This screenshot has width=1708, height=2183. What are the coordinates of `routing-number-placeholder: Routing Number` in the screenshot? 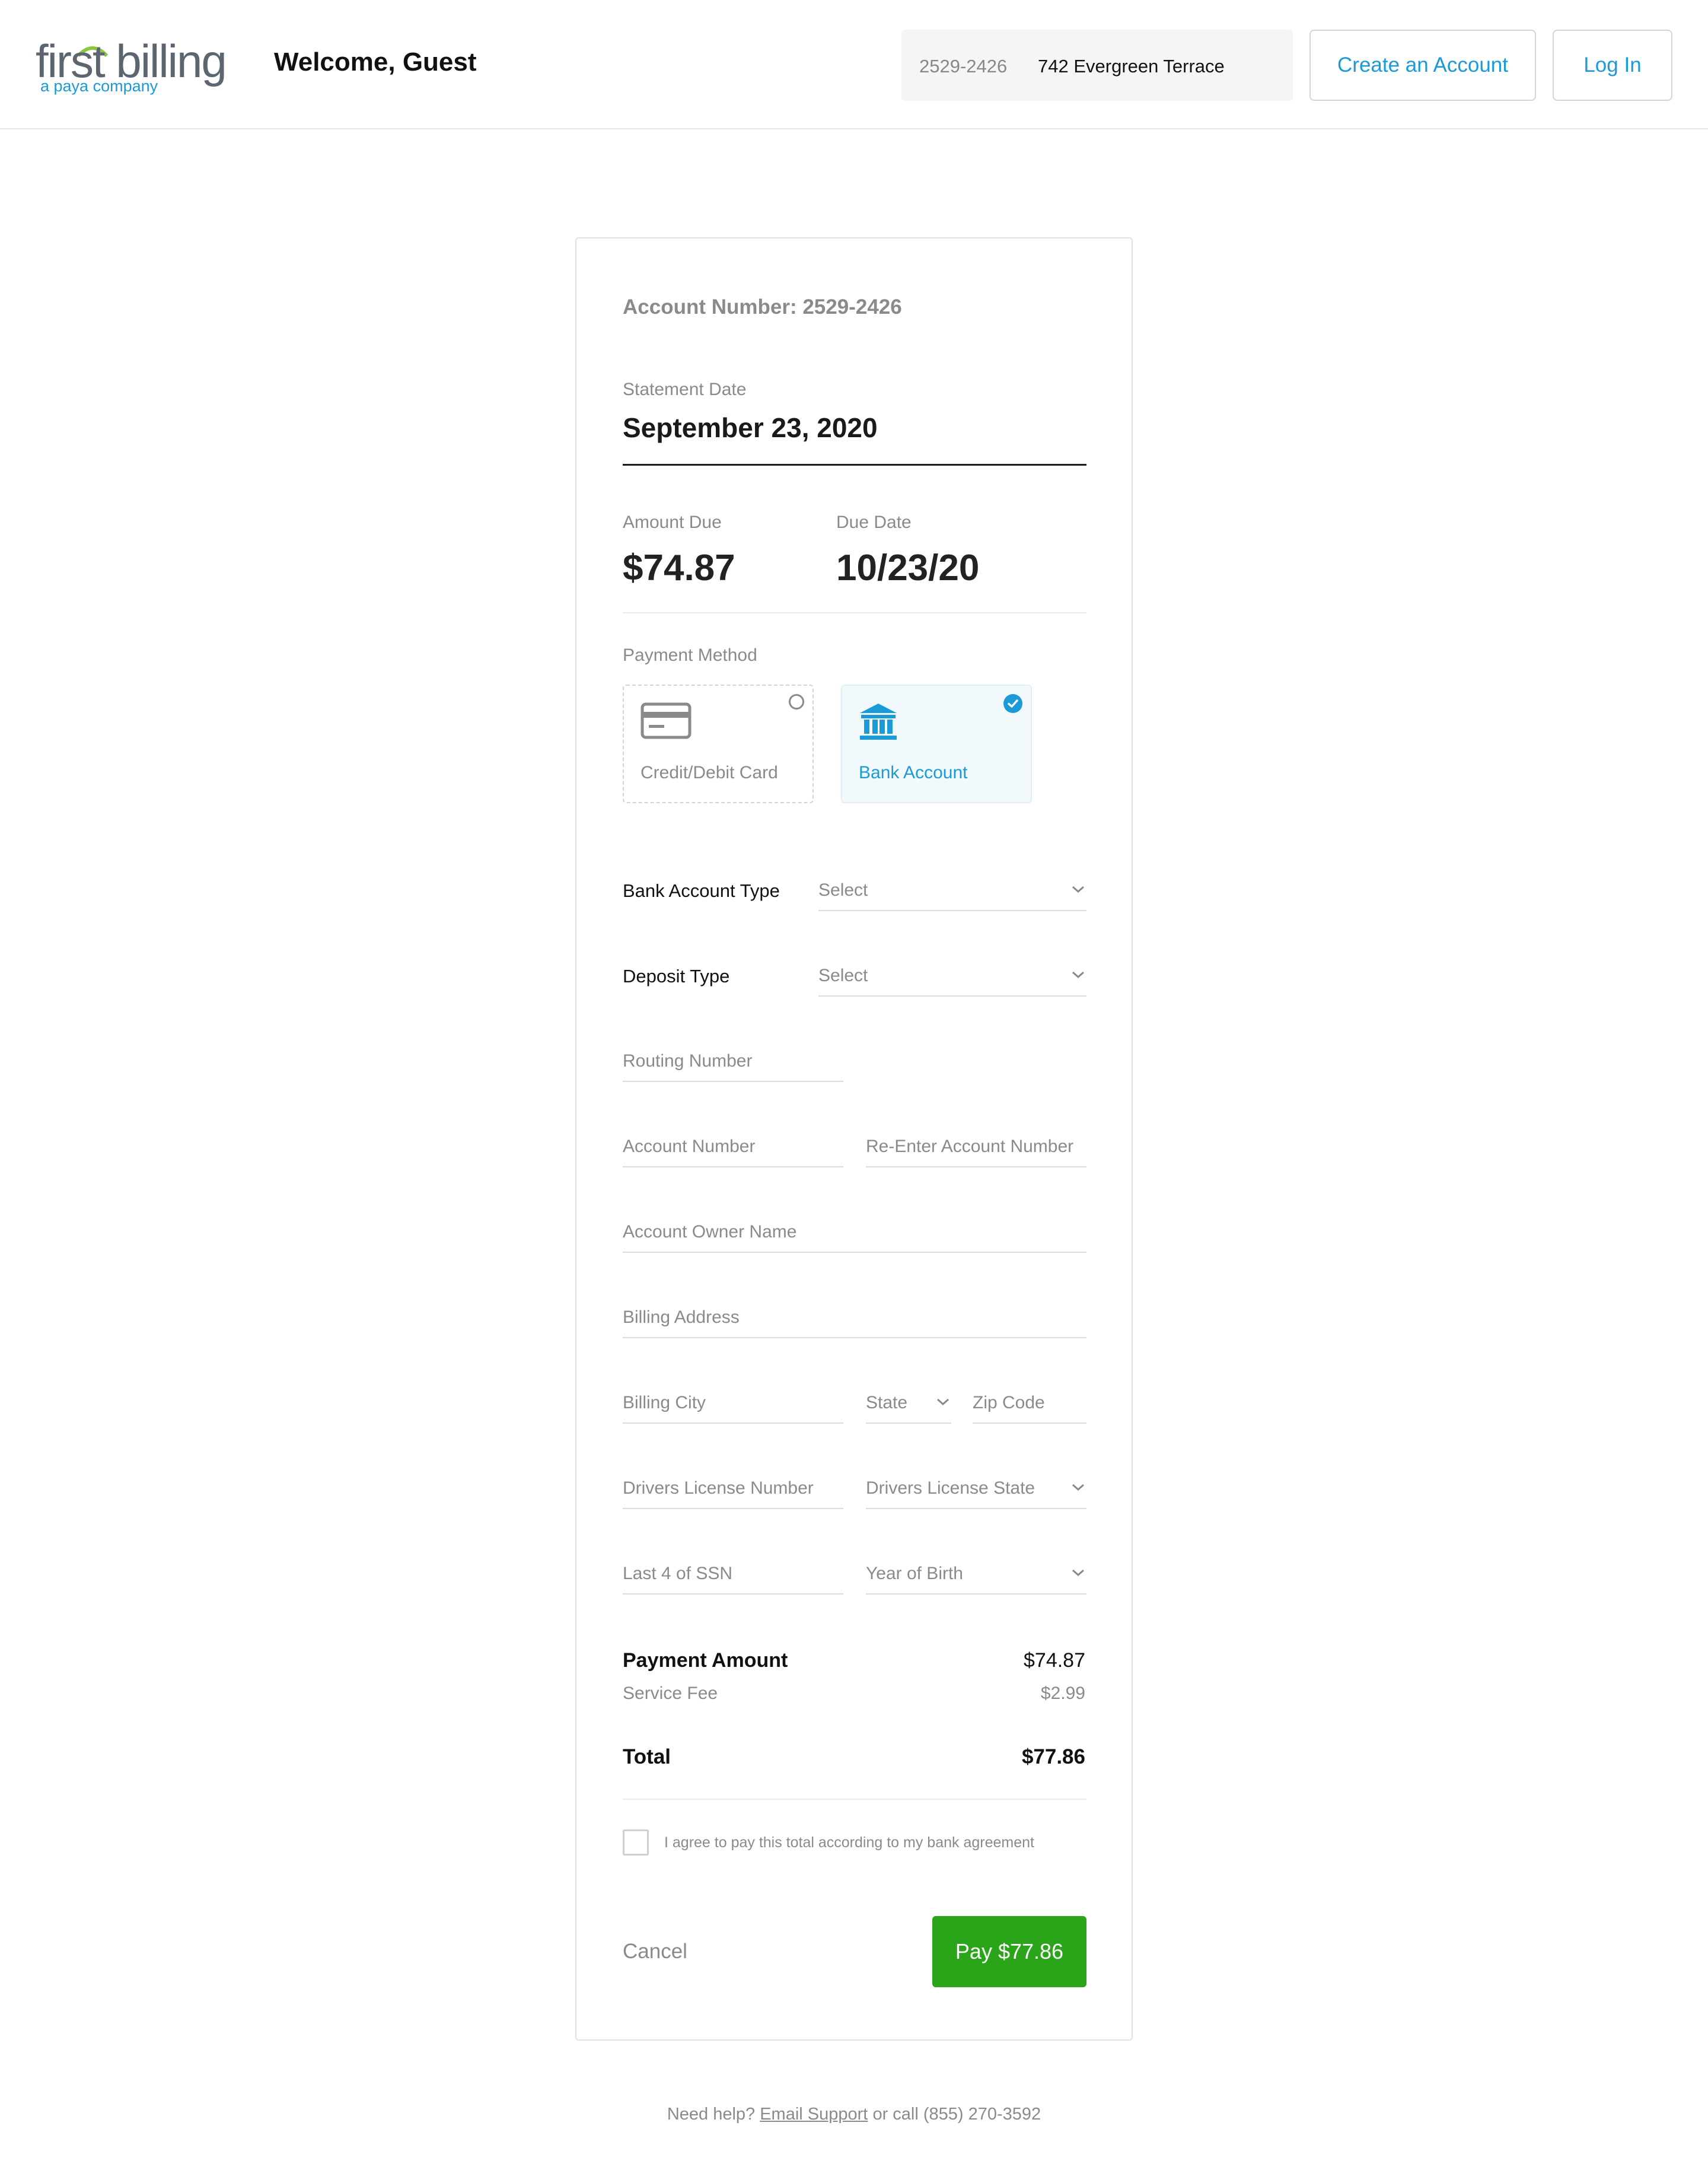 It's located at (688, 1061).